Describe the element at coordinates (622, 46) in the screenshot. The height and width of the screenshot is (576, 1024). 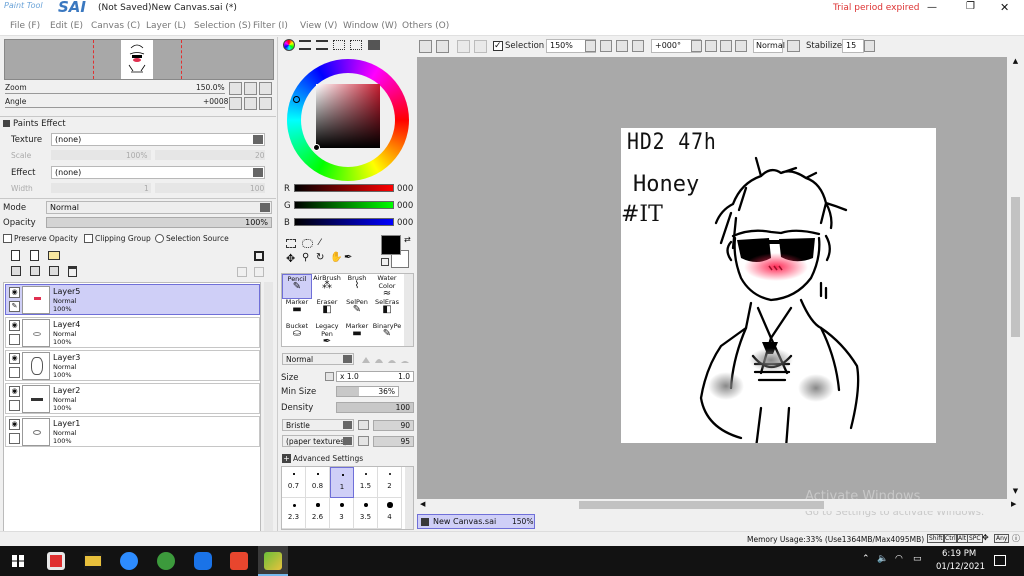
I see `toolbar-zoom-in-button` at that location.